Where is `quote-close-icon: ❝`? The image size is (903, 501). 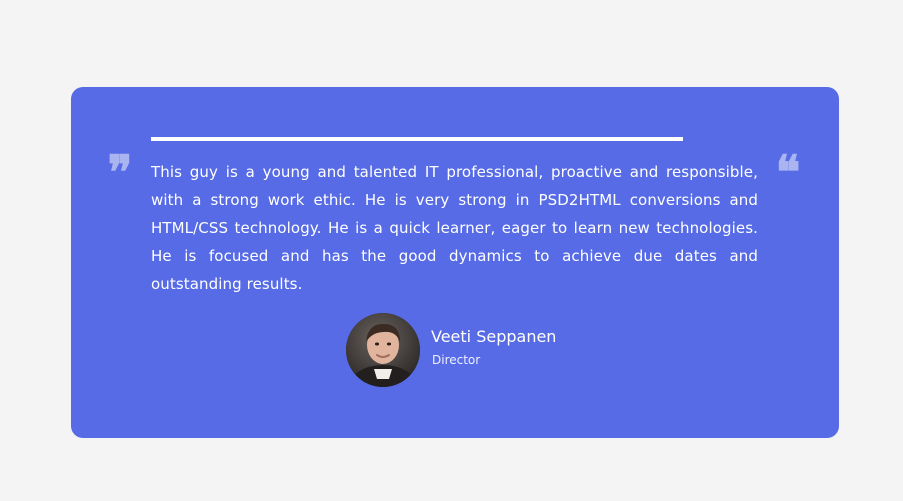
quote-close-icon: ❝ is located at coordinates (788, 166).